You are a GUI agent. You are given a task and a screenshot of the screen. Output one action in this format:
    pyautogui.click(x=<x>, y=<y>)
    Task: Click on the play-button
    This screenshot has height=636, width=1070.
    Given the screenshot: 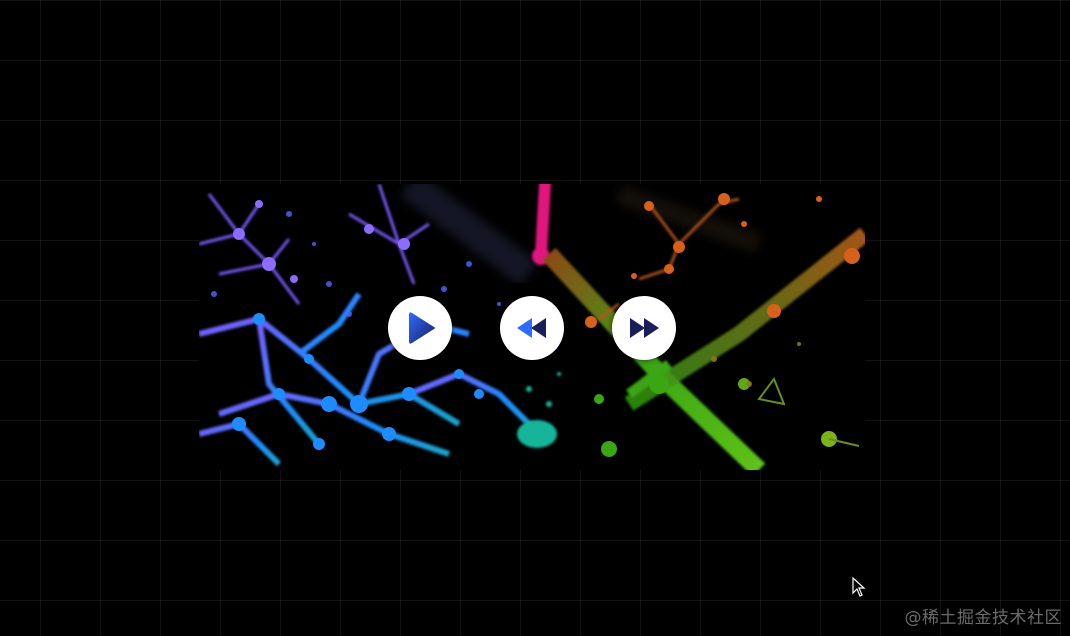 What is the action you would take?
    pyautogui.click(x=420, y=328)
    